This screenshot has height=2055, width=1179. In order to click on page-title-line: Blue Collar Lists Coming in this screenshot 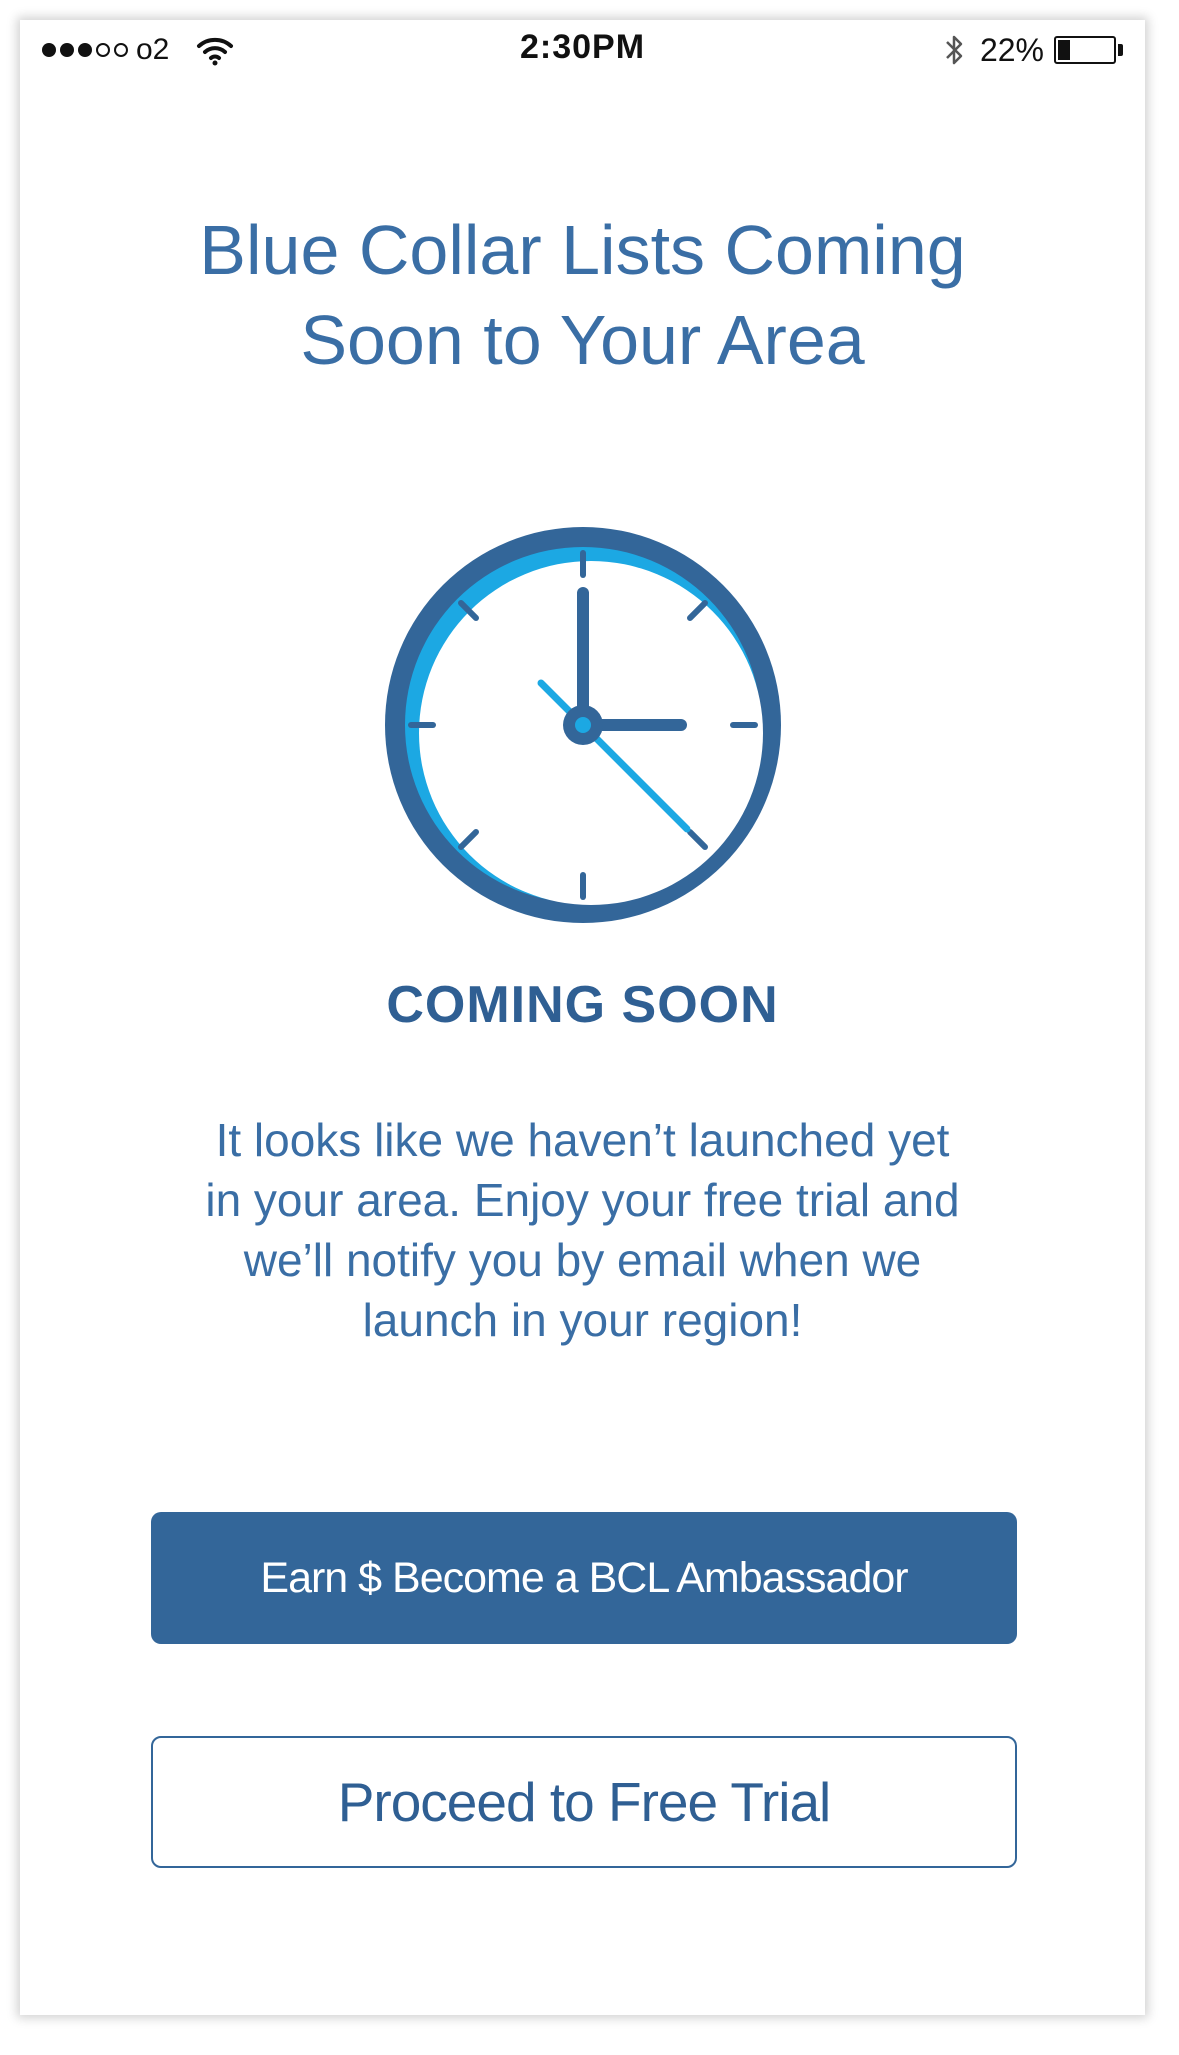, I will do `click(582, 250)`.